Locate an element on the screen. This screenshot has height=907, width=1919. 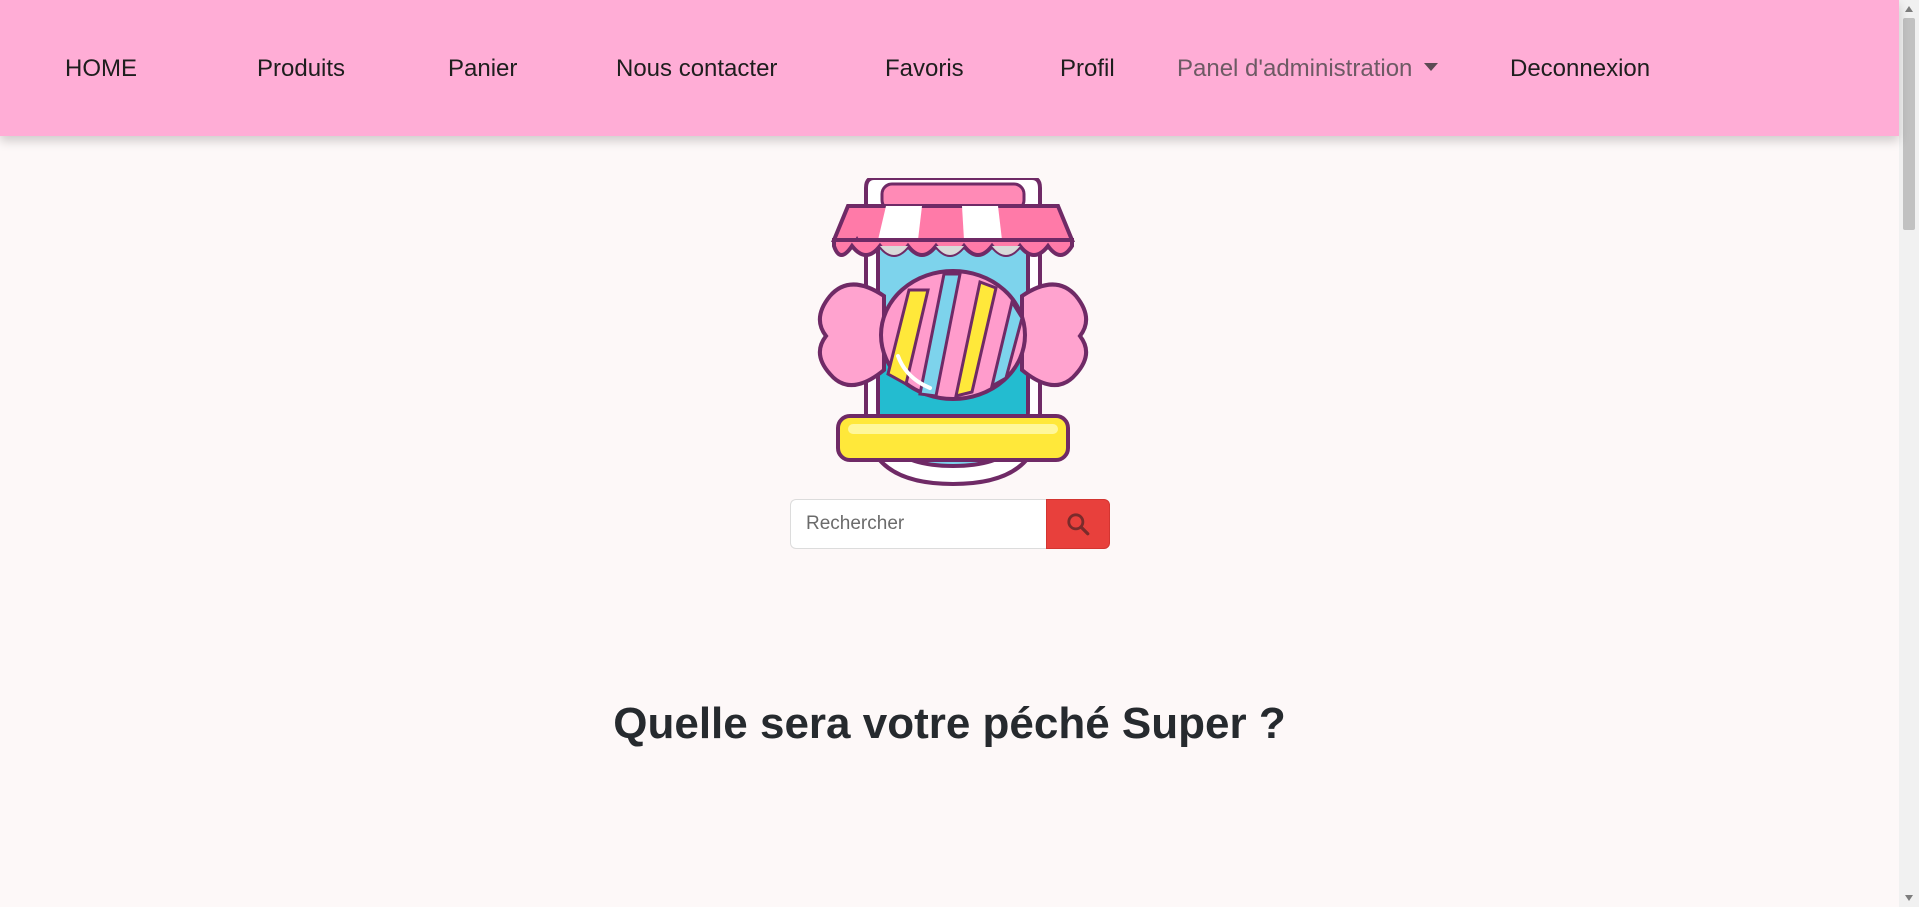
nav-dropdown-admin-panel: Panel d'administration is located at coordinates (1308, 69).